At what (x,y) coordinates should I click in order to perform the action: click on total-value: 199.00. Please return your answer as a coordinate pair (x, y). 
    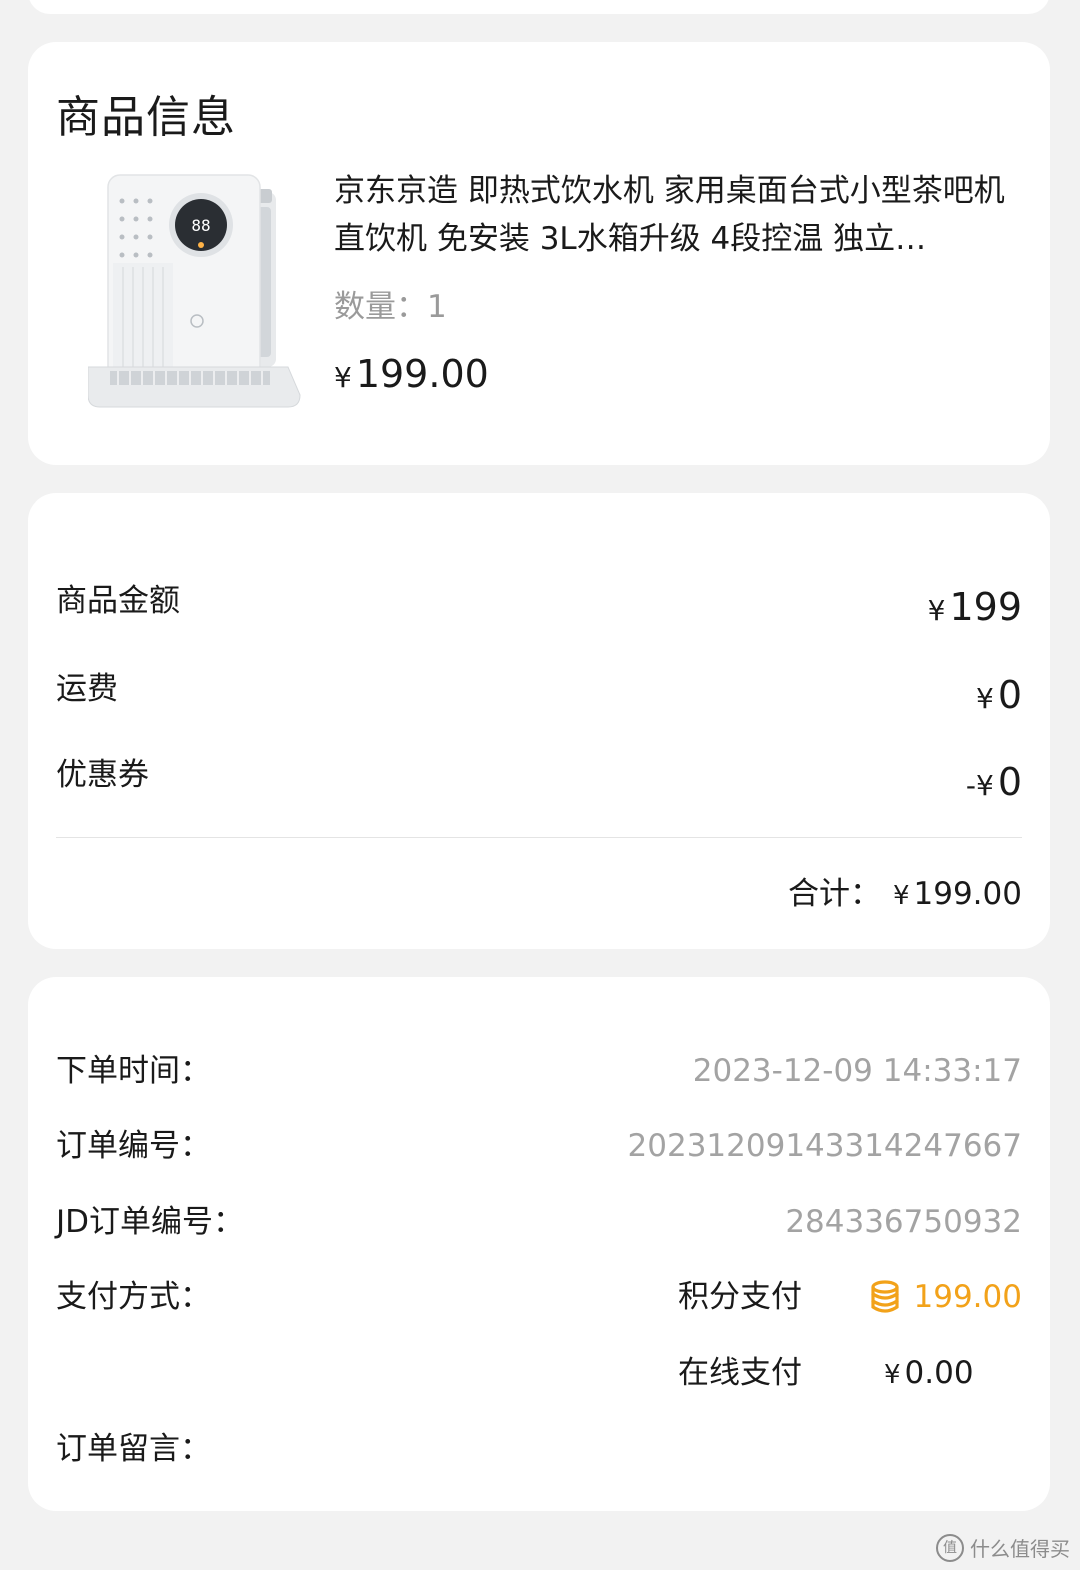
    Looking at the image, I should click on (967, 894).